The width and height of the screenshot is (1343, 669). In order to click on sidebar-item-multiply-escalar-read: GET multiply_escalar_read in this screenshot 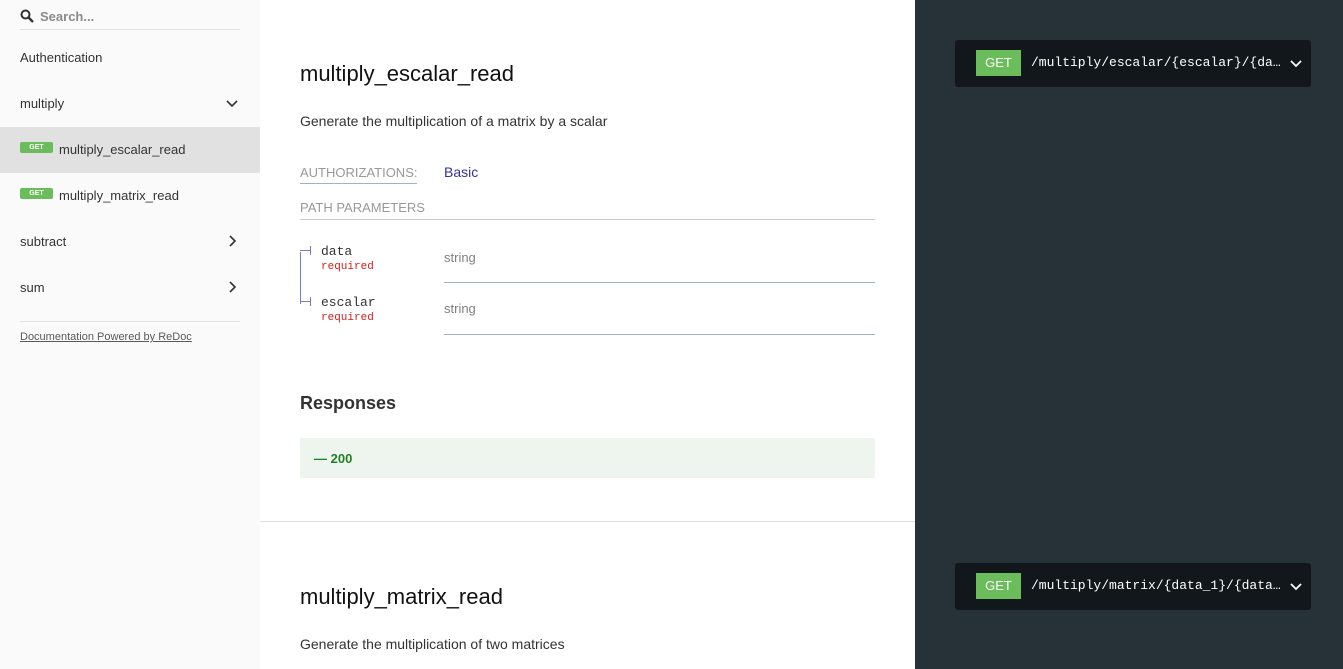, I will do `click(130, 150)`.